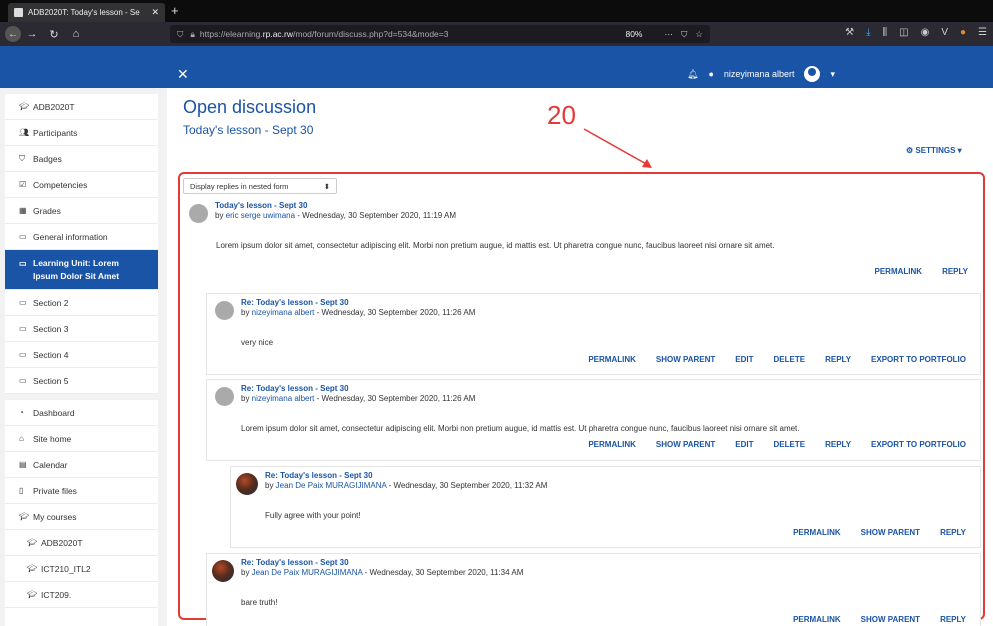 The image size is (993, 626). I want to click on library-icon: ⫼, so click(885, 32).